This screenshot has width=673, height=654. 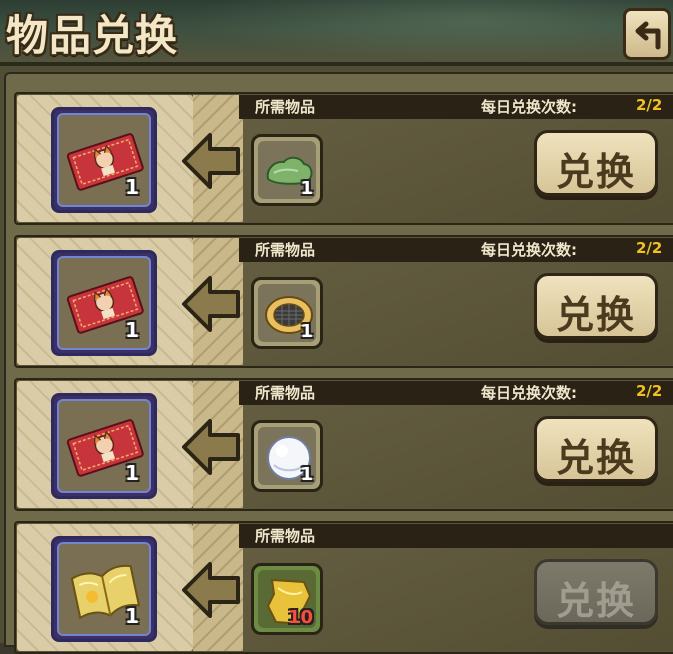 I want to click on page-title: 物品兑换, so click(x=92, y=35).